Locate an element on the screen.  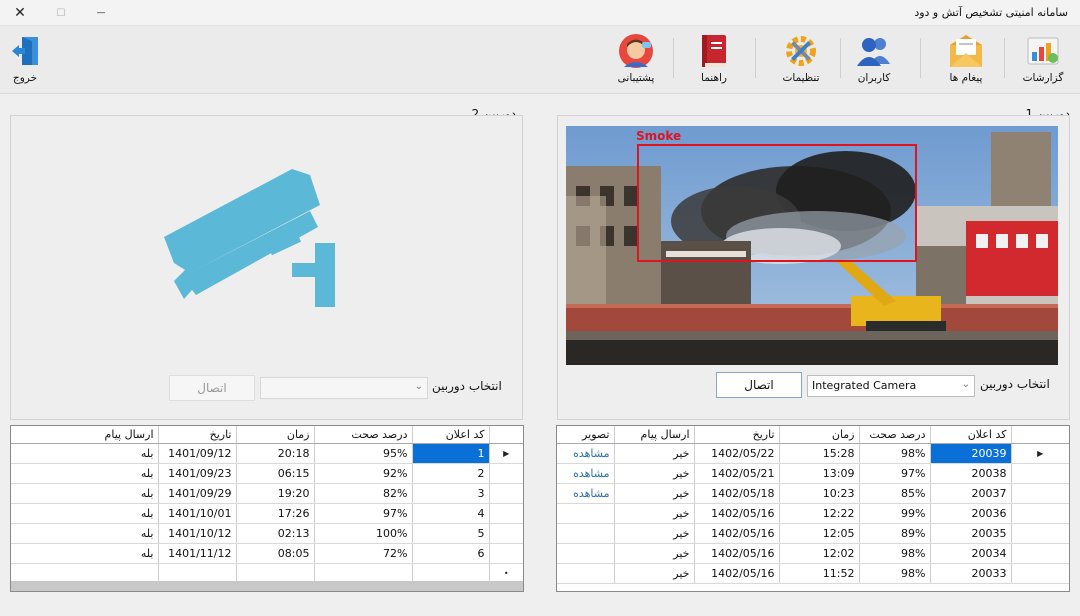
table-row: خیر 1402/05/16 11:52 98% 20033 is located at coordinates (813, 573).